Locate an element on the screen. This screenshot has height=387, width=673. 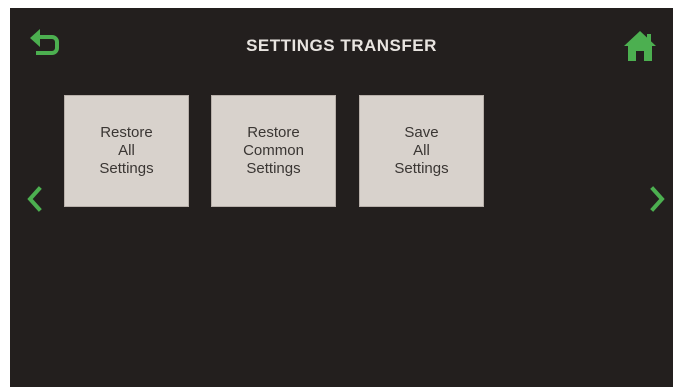
restore-common-settings-label: Restore Common Settings is located at coordinates (273, 150).